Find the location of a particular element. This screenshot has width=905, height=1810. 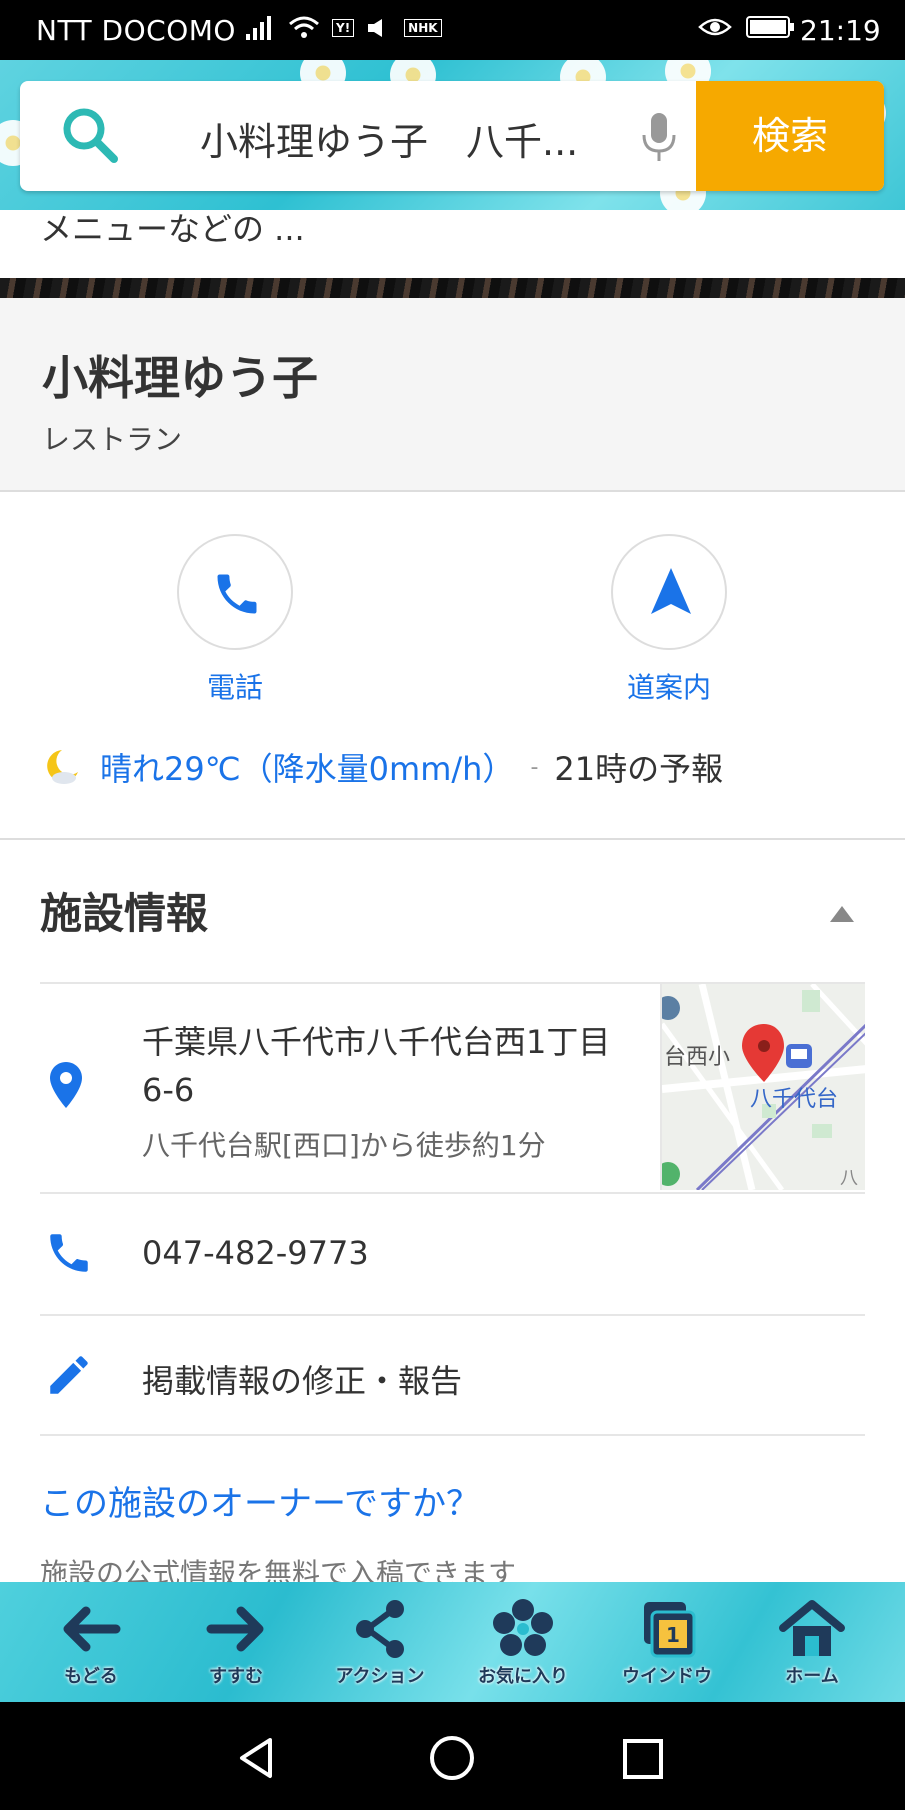

nhk-badge-icon: NHK is located at coordinates (423, 28).